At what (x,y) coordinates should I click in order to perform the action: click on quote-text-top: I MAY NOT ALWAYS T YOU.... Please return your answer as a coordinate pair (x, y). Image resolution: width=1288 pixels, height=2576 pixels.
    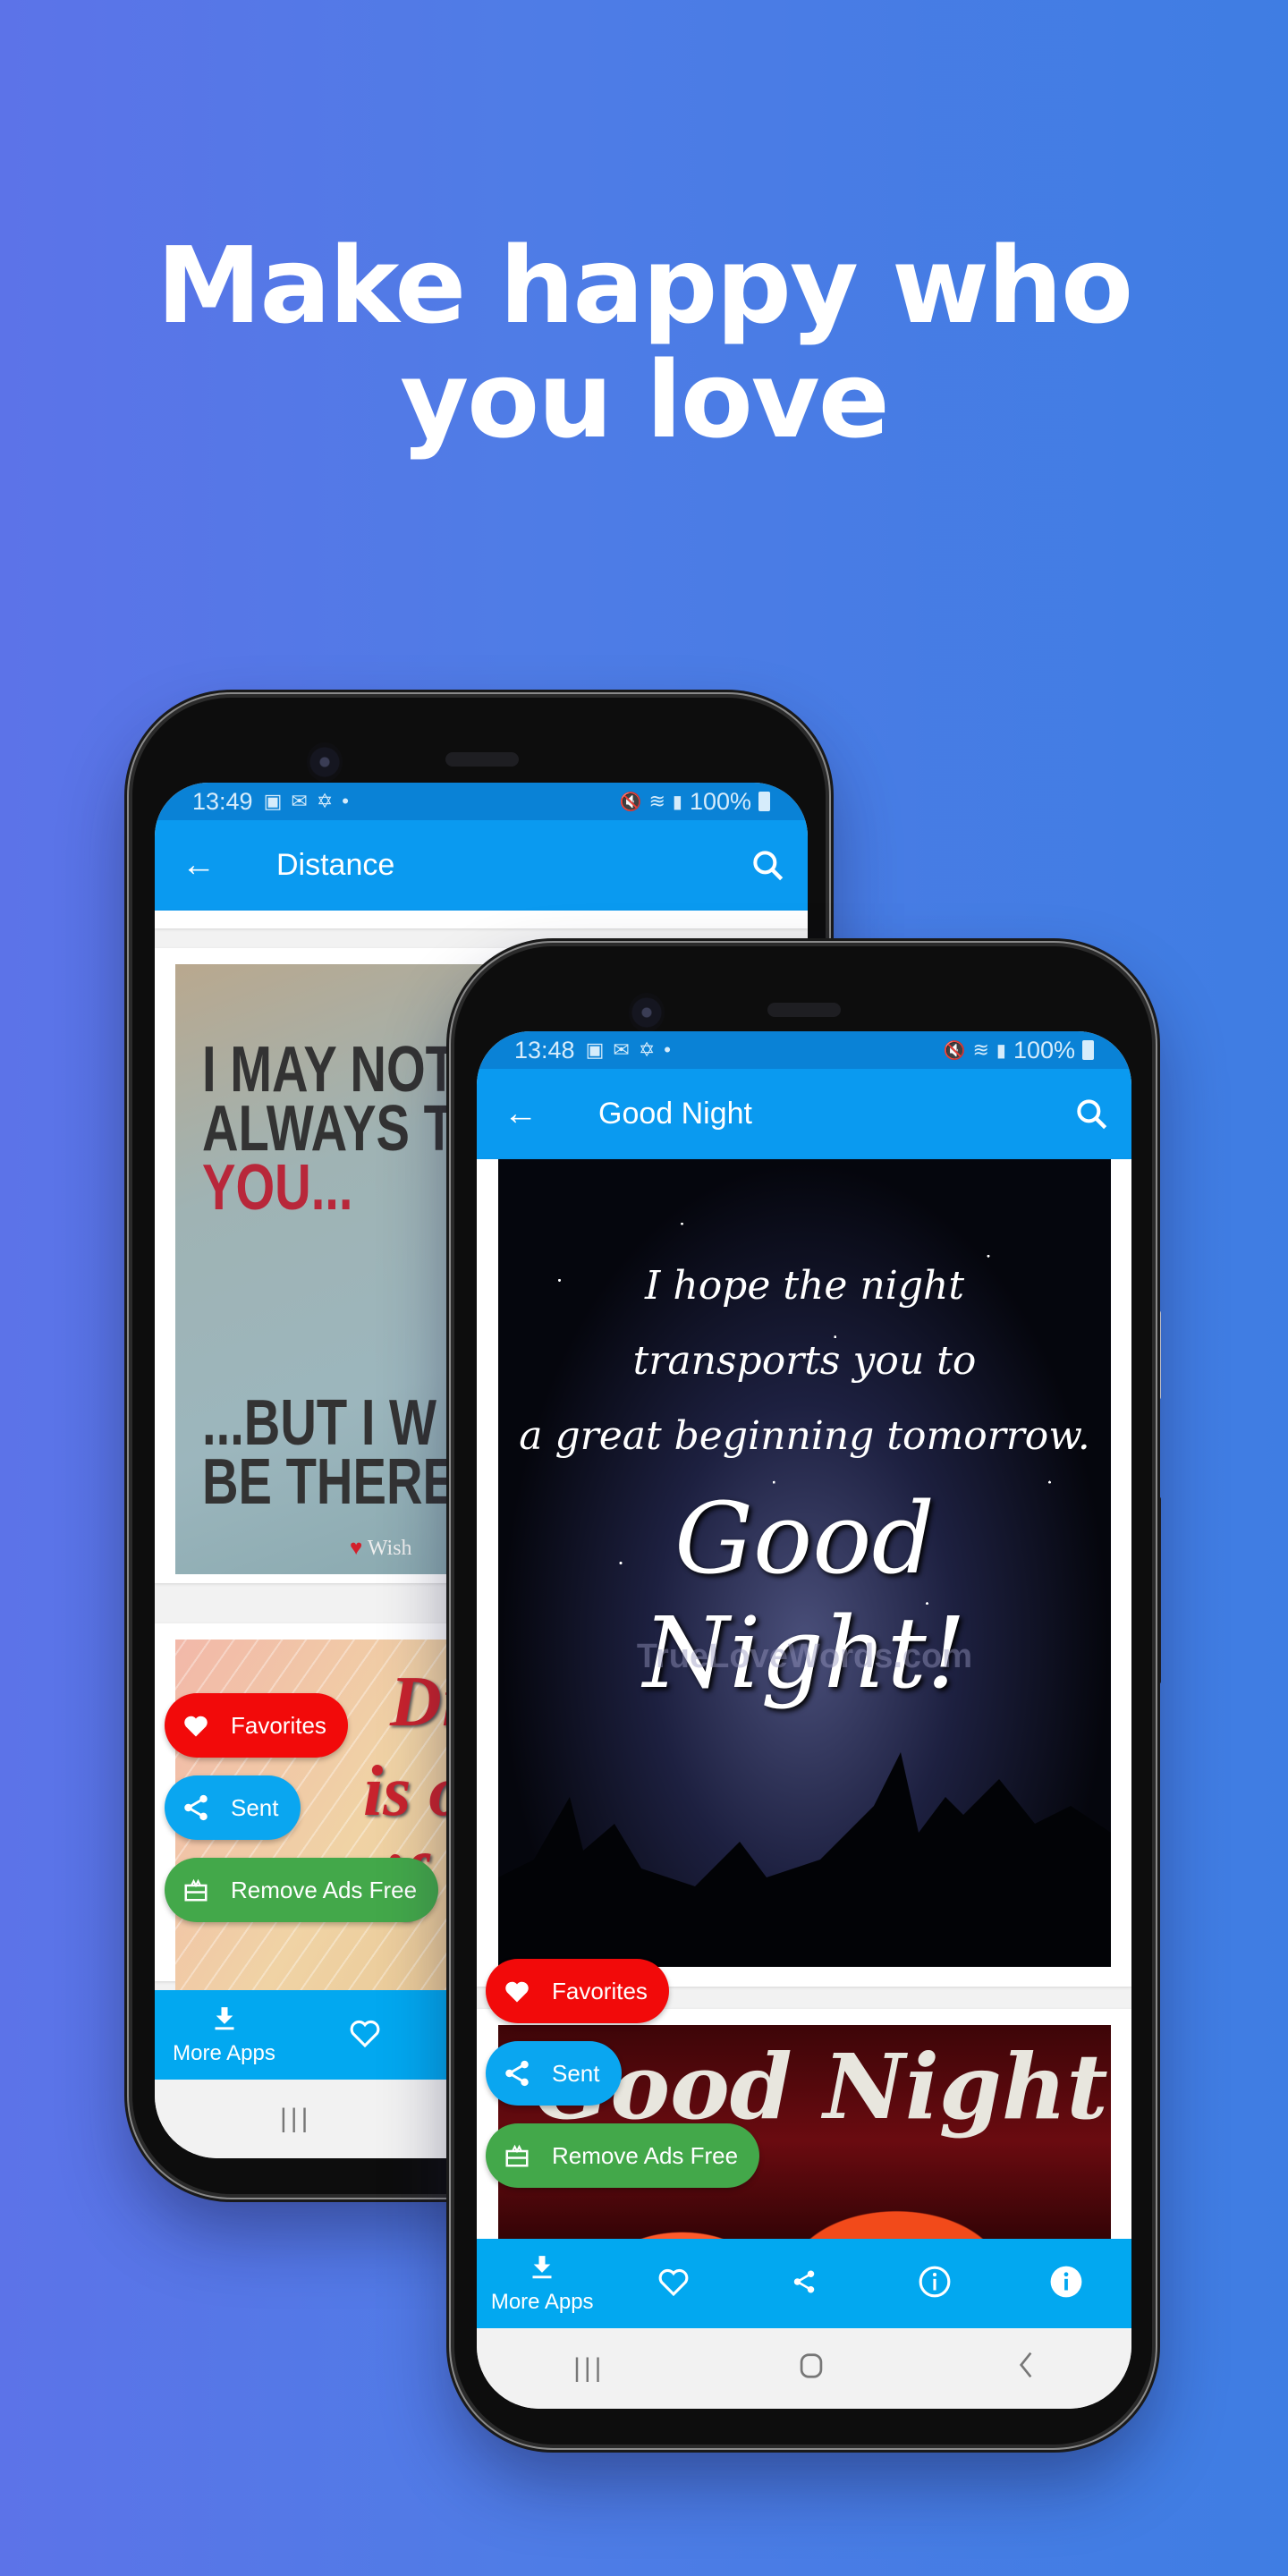
    Looking at the image, I should click on (329, 1129).